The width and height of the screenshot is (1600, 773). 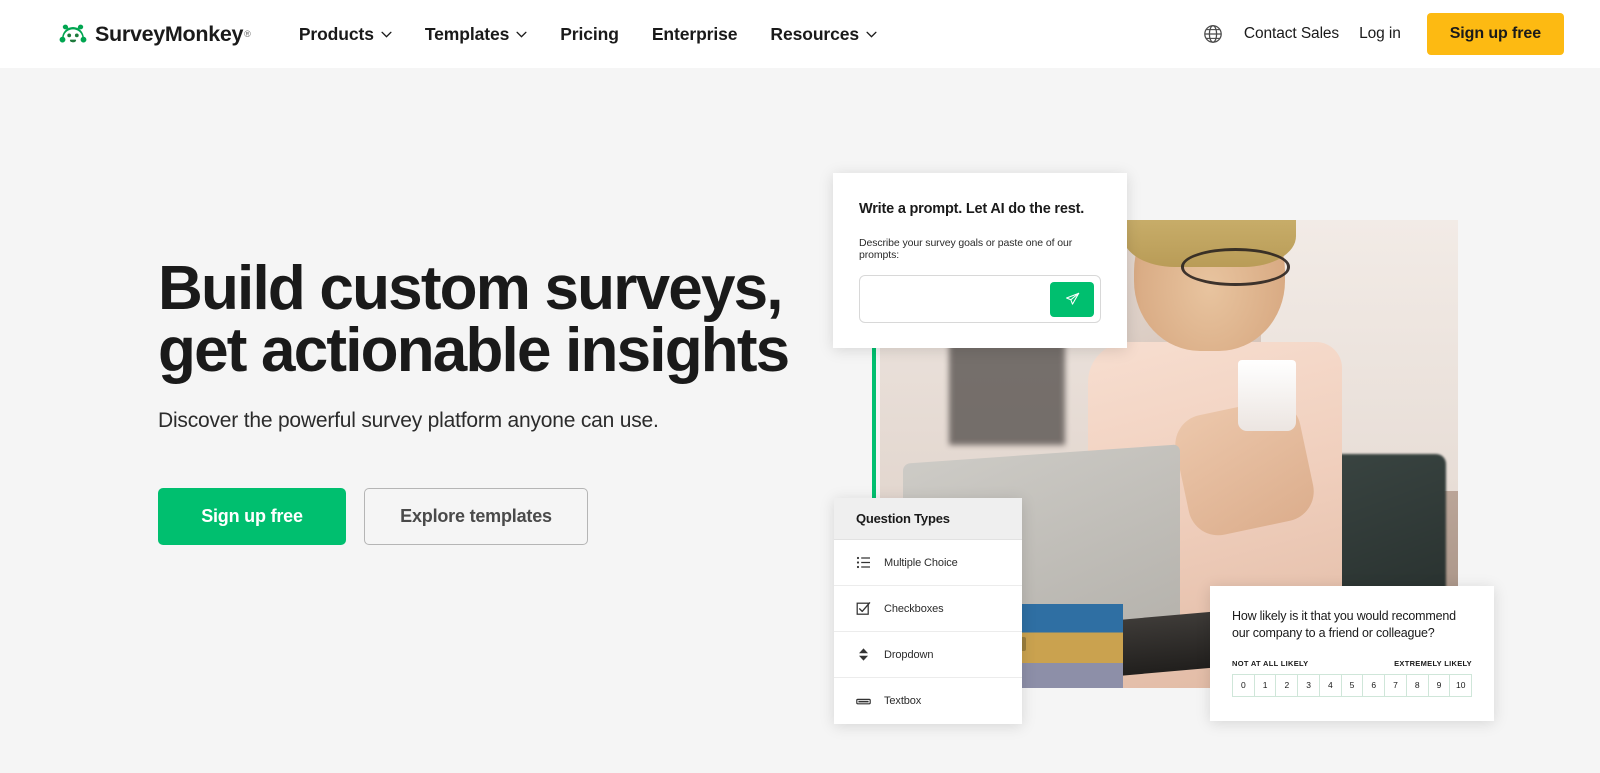 I want to click on nav-item-products: Products, so click(x=345, y=34).